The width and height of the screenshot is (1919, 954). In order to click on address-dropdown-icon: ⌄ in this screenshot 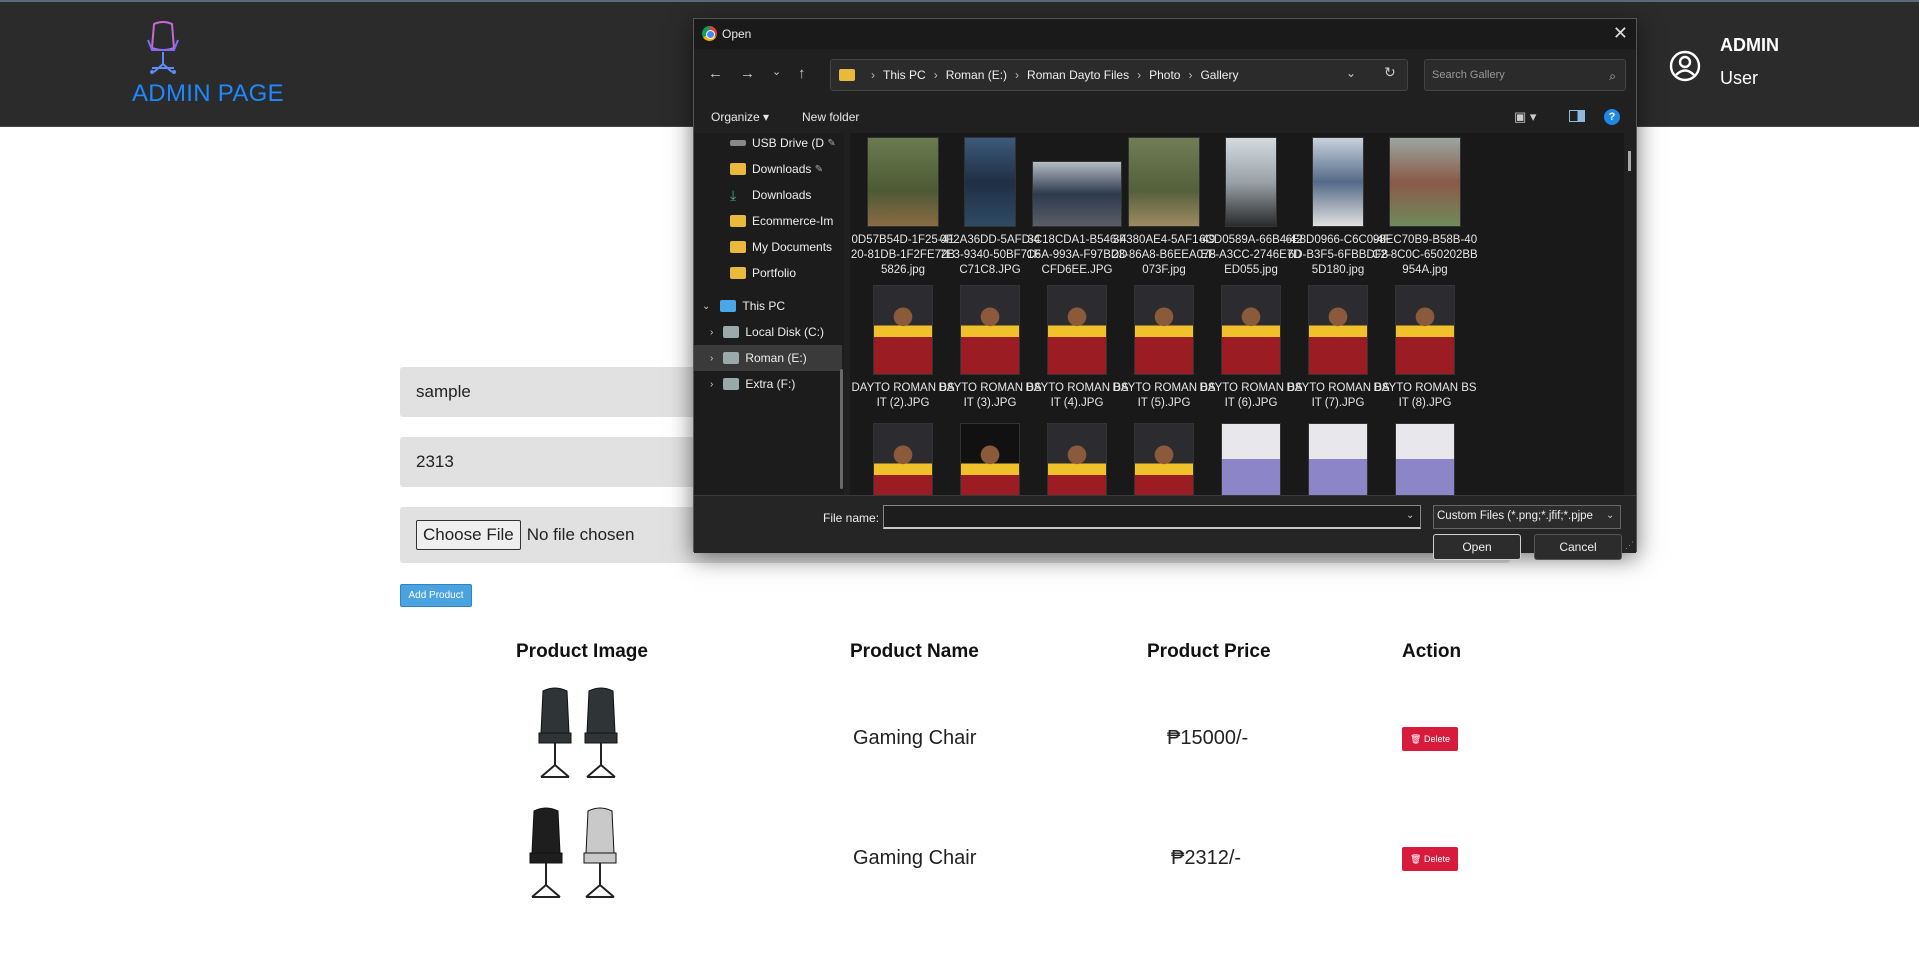, I will do `click(1351, 73)`.